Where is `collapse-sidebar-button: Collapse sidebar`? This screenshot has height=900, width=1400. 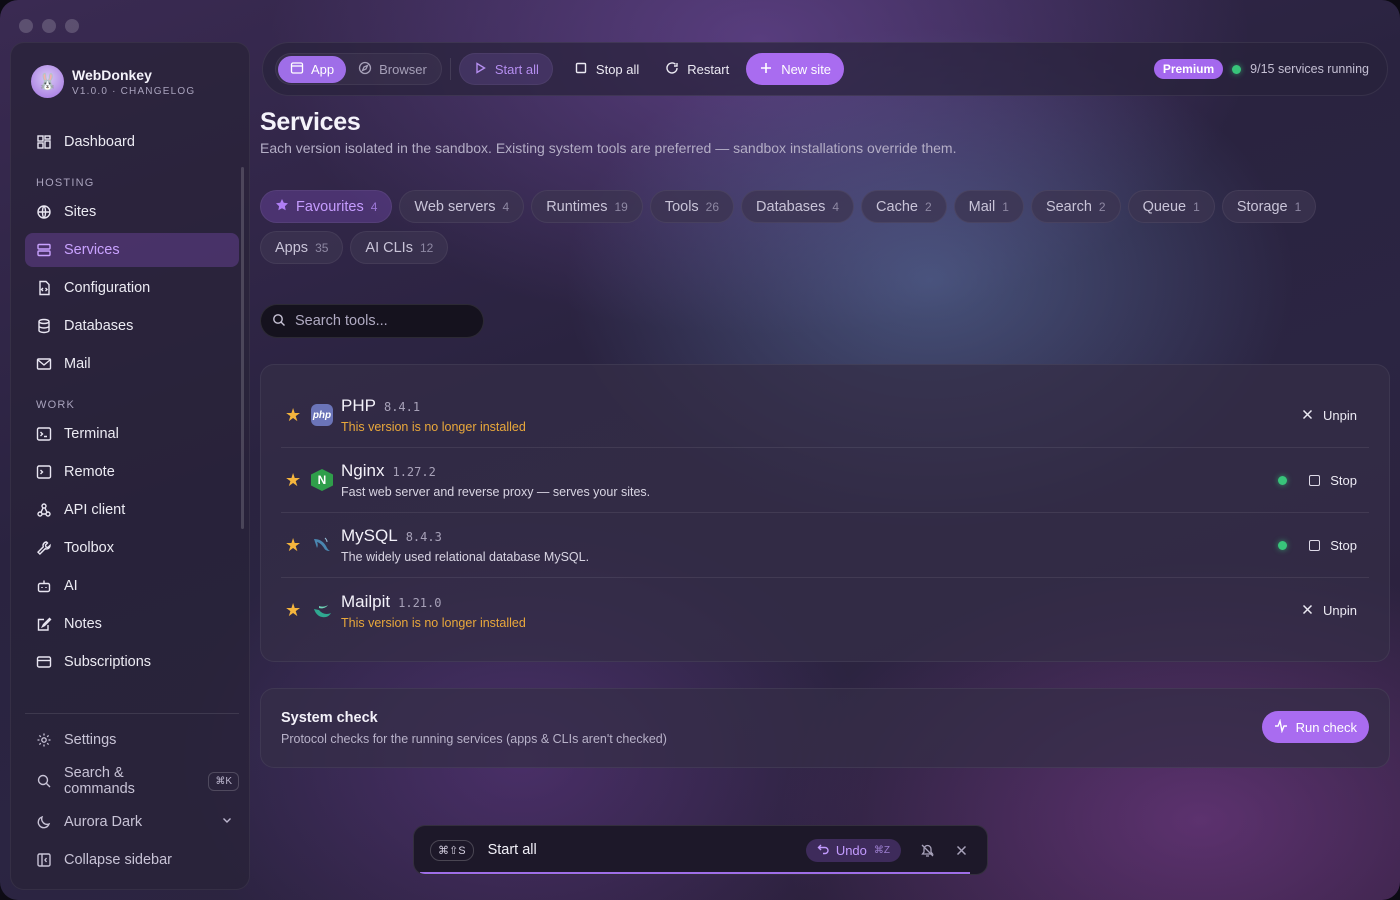
collapse-sidebar-button: Collapse sidebar is located at coordinates (132, 860).